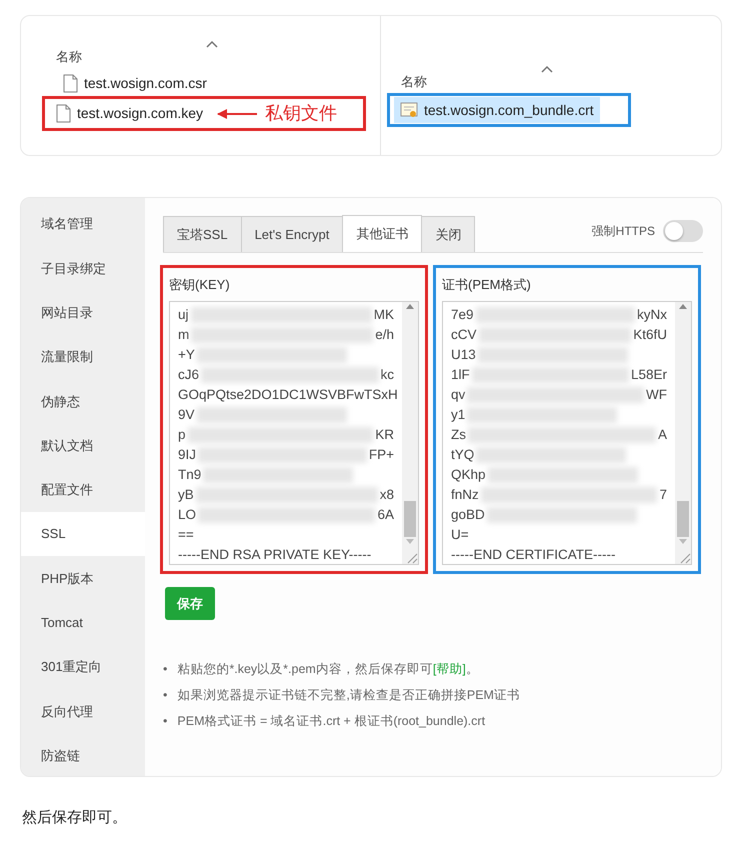  What do you see at coordinates (462, 315) in the screenshot?
I see `text-line: 7e9` at bounding box center [462, 315].